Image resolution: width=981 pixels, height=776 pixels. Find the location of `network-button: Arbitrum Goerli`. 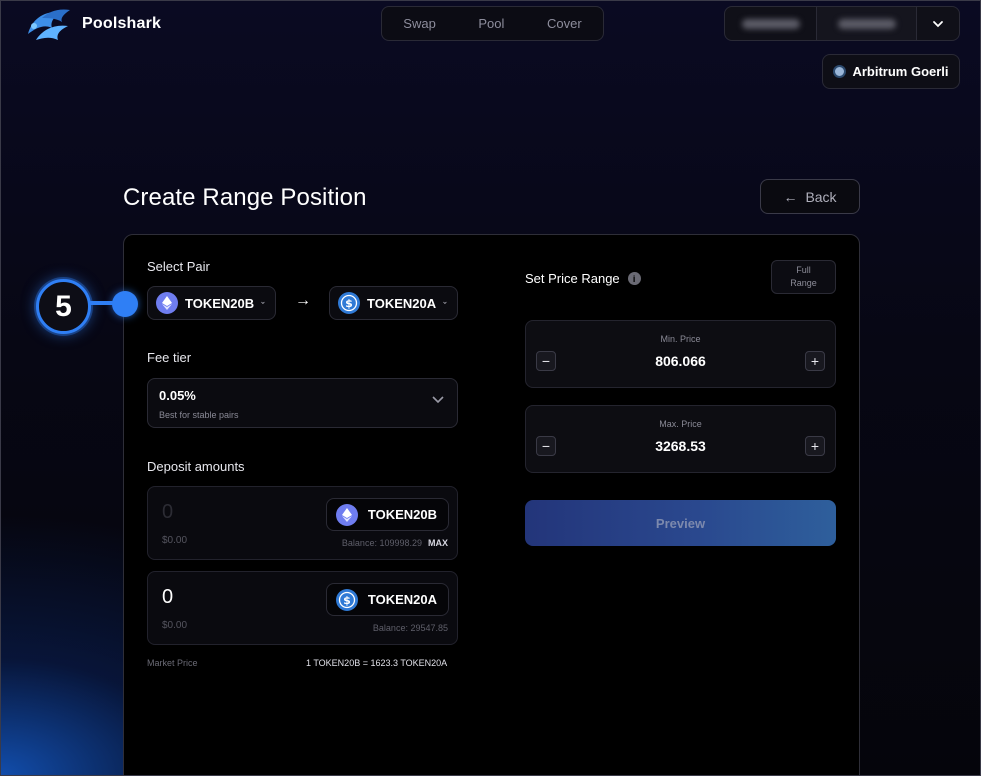

network-button: Arbitrum Goerli is located at coordinates (891, 71).